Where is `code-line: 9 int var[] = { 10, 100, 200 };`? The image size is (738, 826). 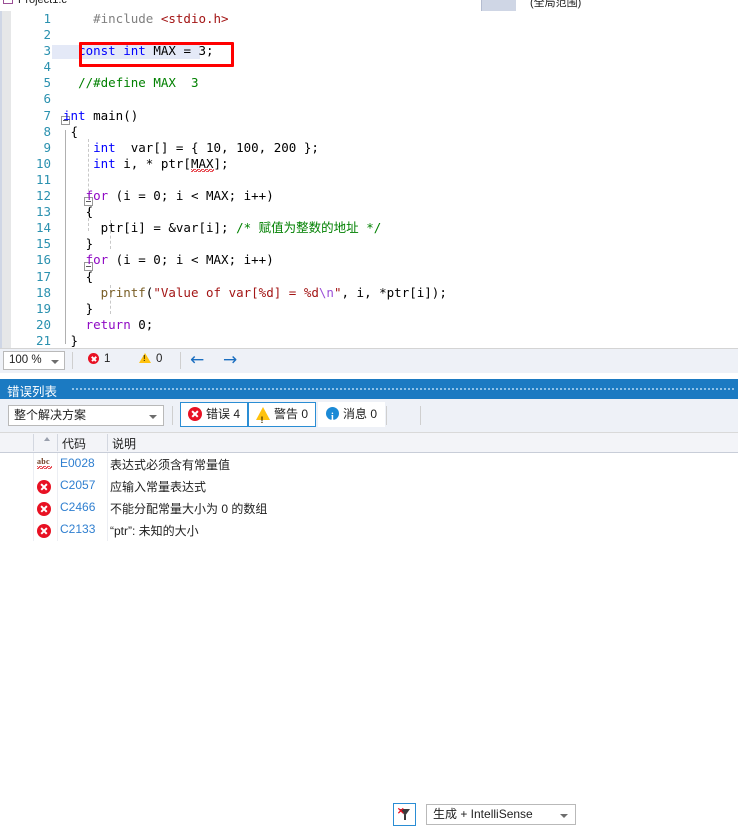
code-line: 9 int var[] = { 10, 100, 200 }; is located at coordinates (374, 148).